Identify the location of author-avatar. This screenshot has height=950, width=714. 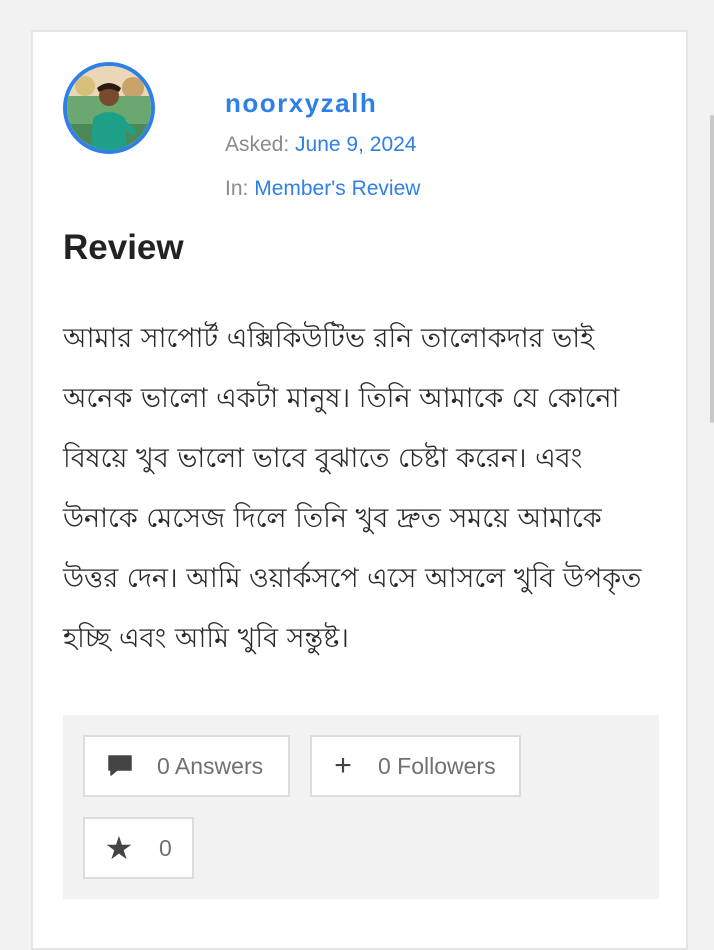
(109, 108).